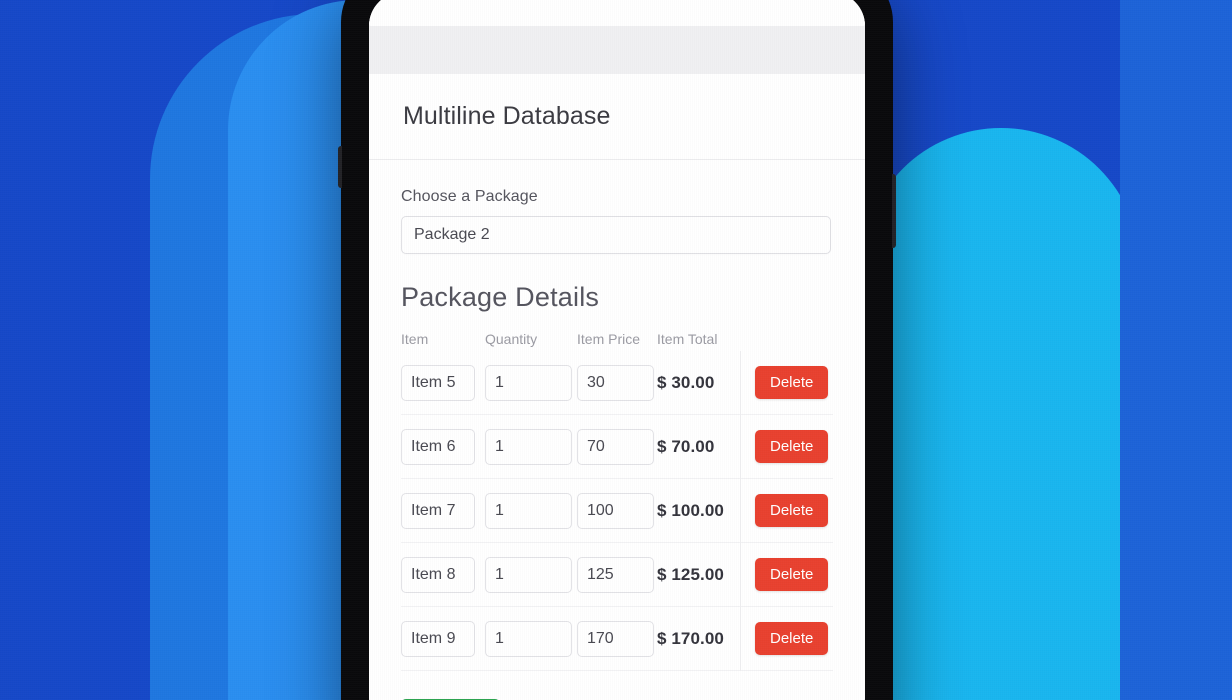 This screenshot has width=1232, height=700. What do you see at coordinates (687, 339) in the screenshot?
I see `column-header-total: Item Total` at bounding box center [687, 339].